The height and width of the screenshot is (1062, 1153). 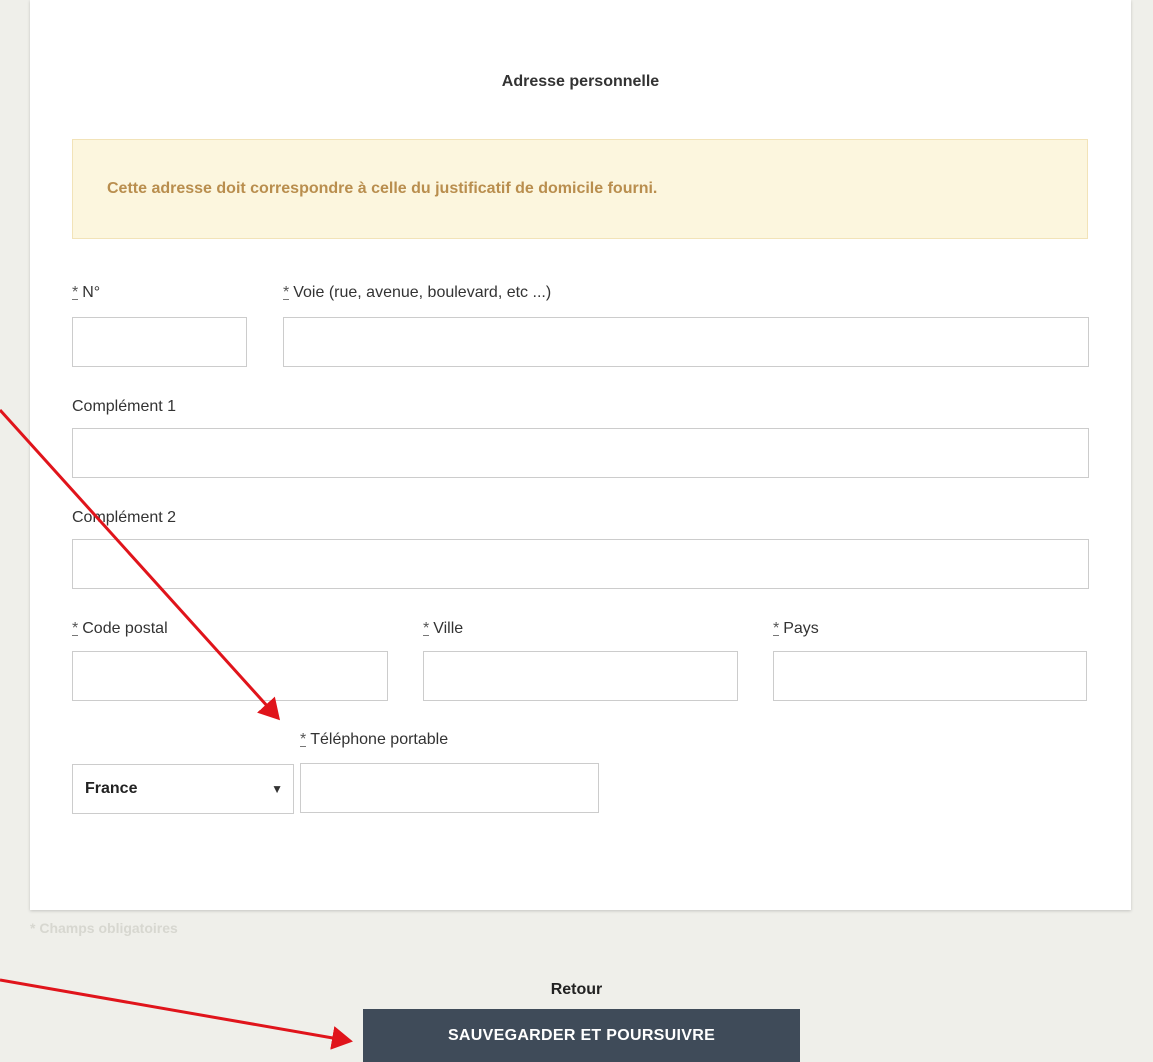 What do you see at coordinates (183, 789) in the screenshot?
I see `country-code-select: France ▼` at bounding box center [183, 789].